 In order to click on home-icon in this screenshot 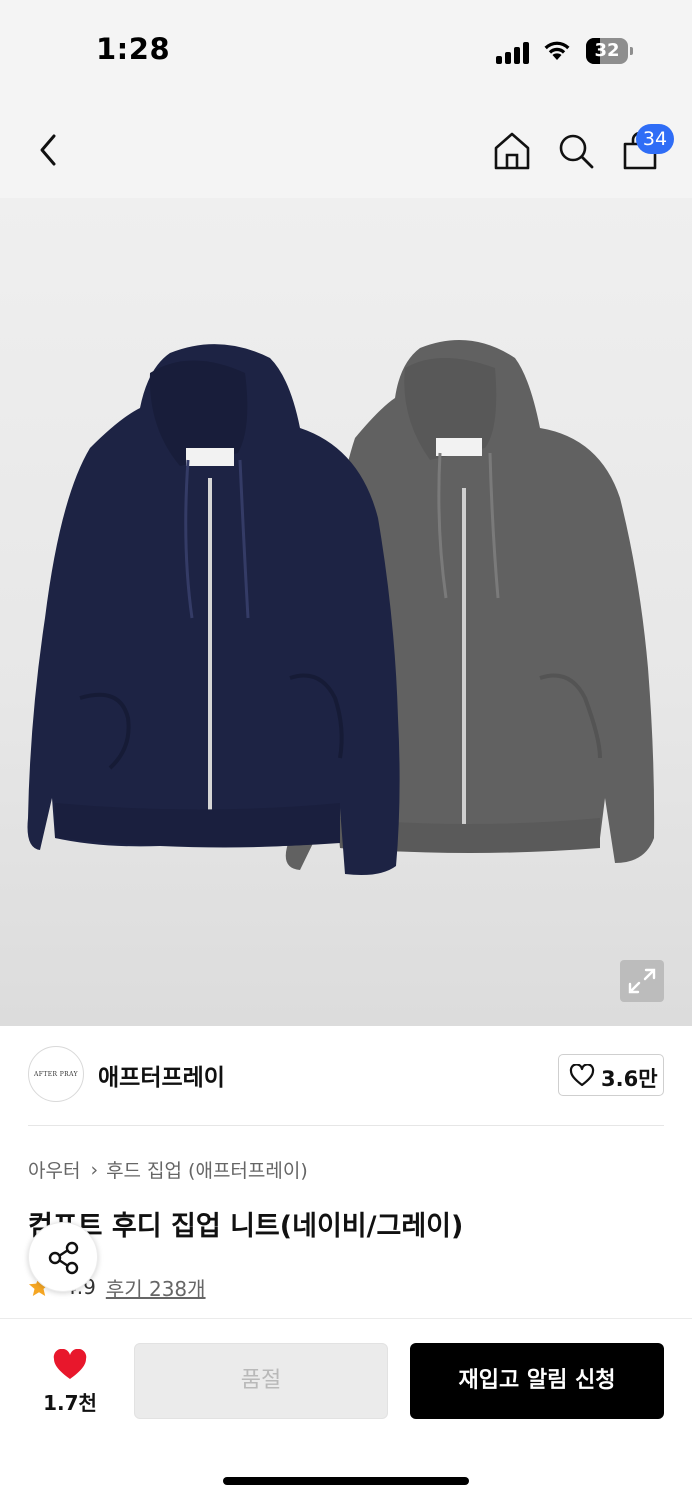, I will do `click(512, 151)`.